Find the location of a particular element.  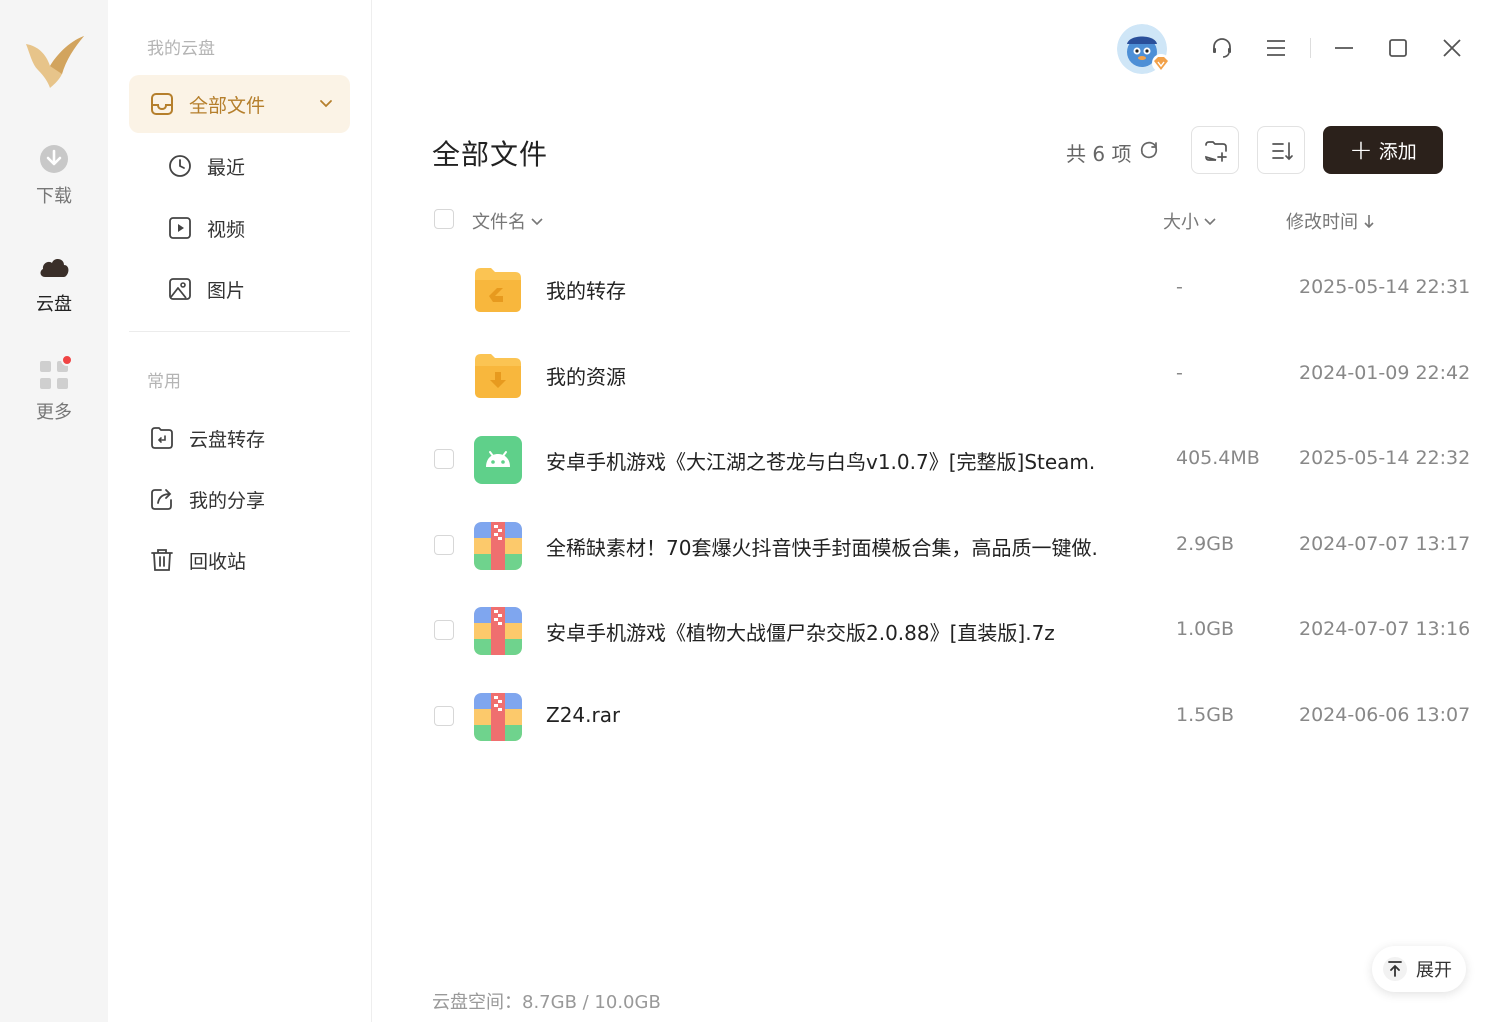

new-folder-button is located at coordinates (1215, 150).